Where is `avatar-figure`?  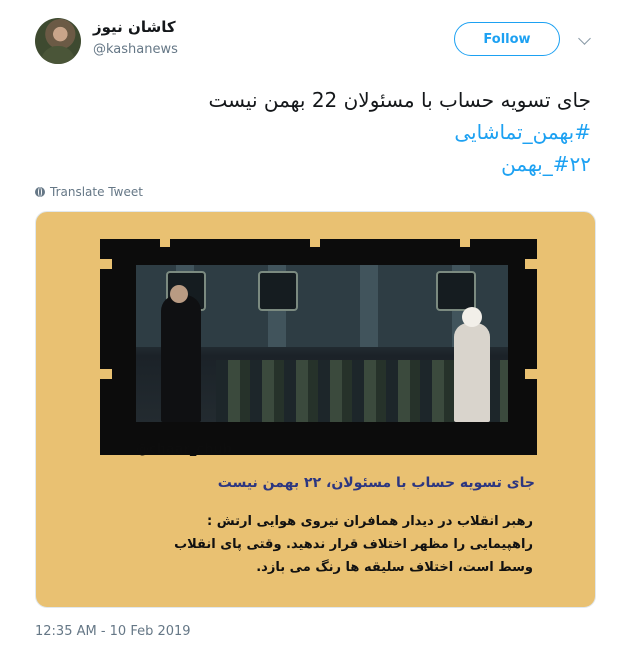 avatar-figure is located at coordinates (58, 55).